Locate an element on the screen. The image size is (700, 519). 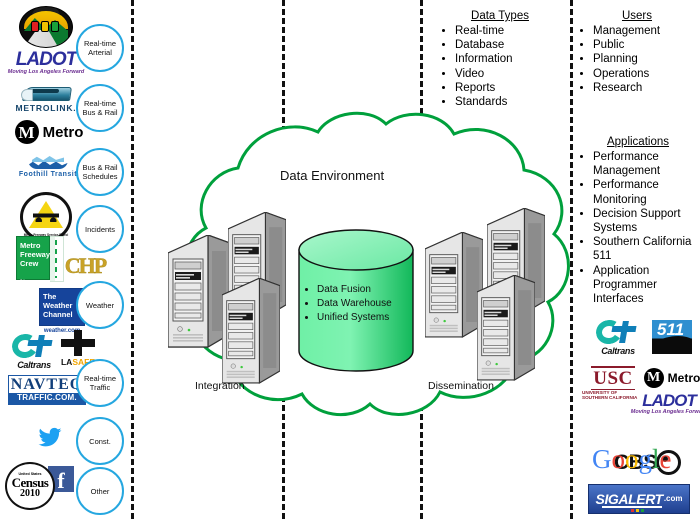
google-wordmark: Google is located at coordinates (632, 459).